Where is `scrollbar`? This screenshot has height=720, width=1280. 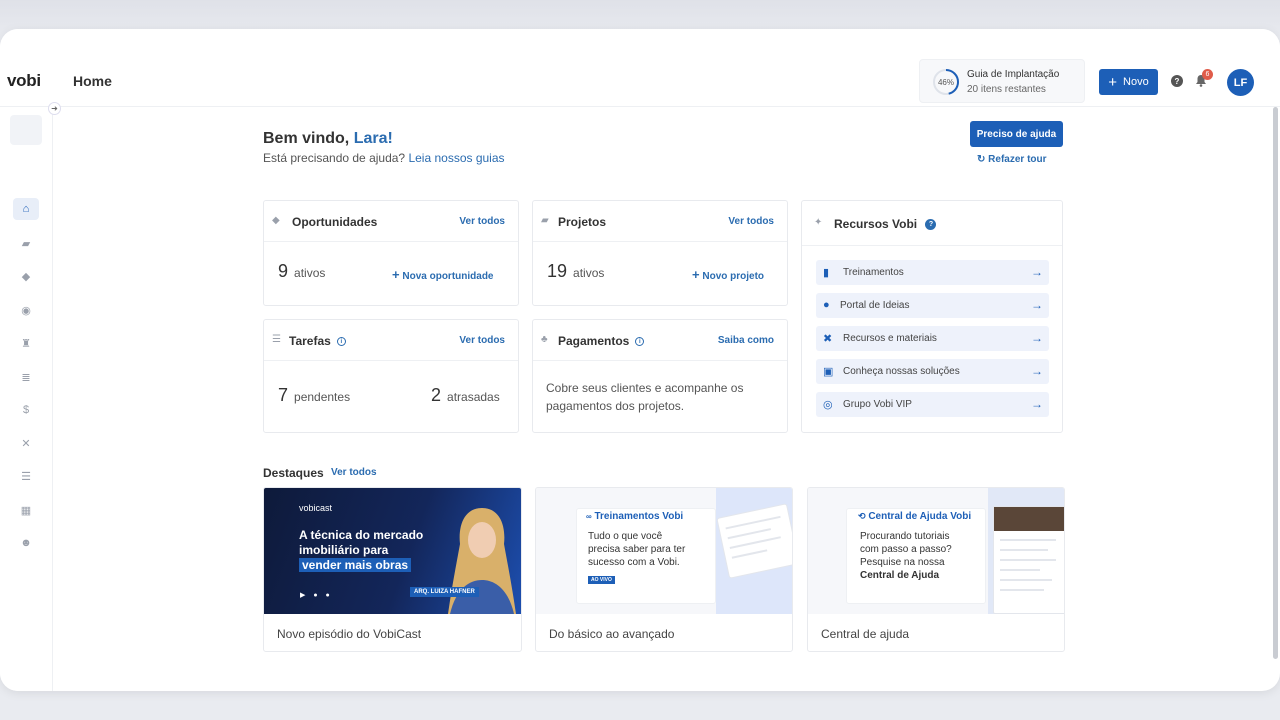 scrollbar is located at coordinates (1275, 383).